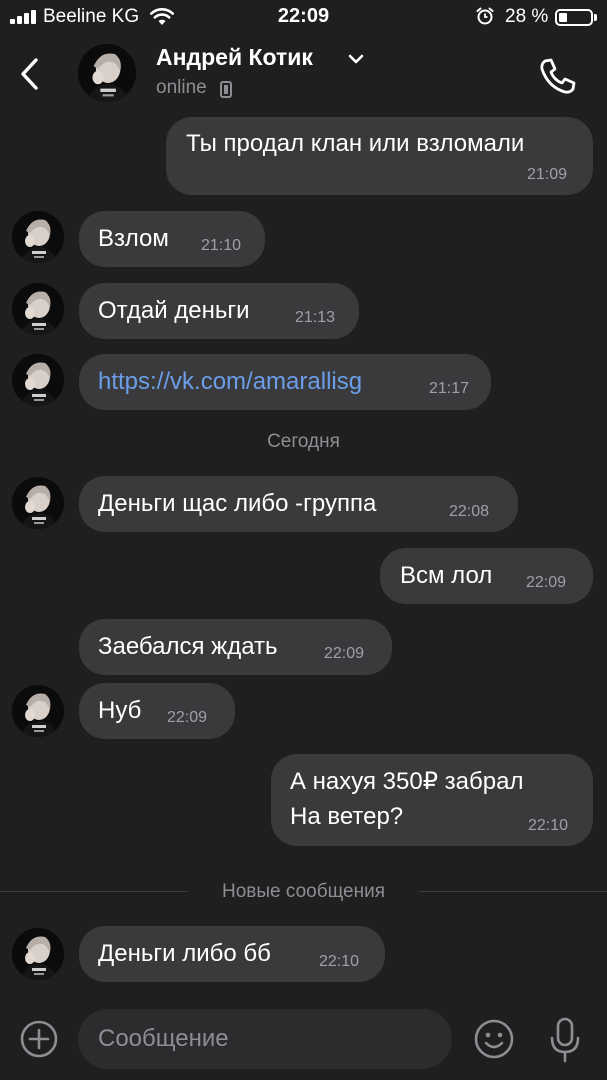 The width and height of the screenshot is (607, 1080). I want to click on message-text: Заебался ждать, so click(188, 646).